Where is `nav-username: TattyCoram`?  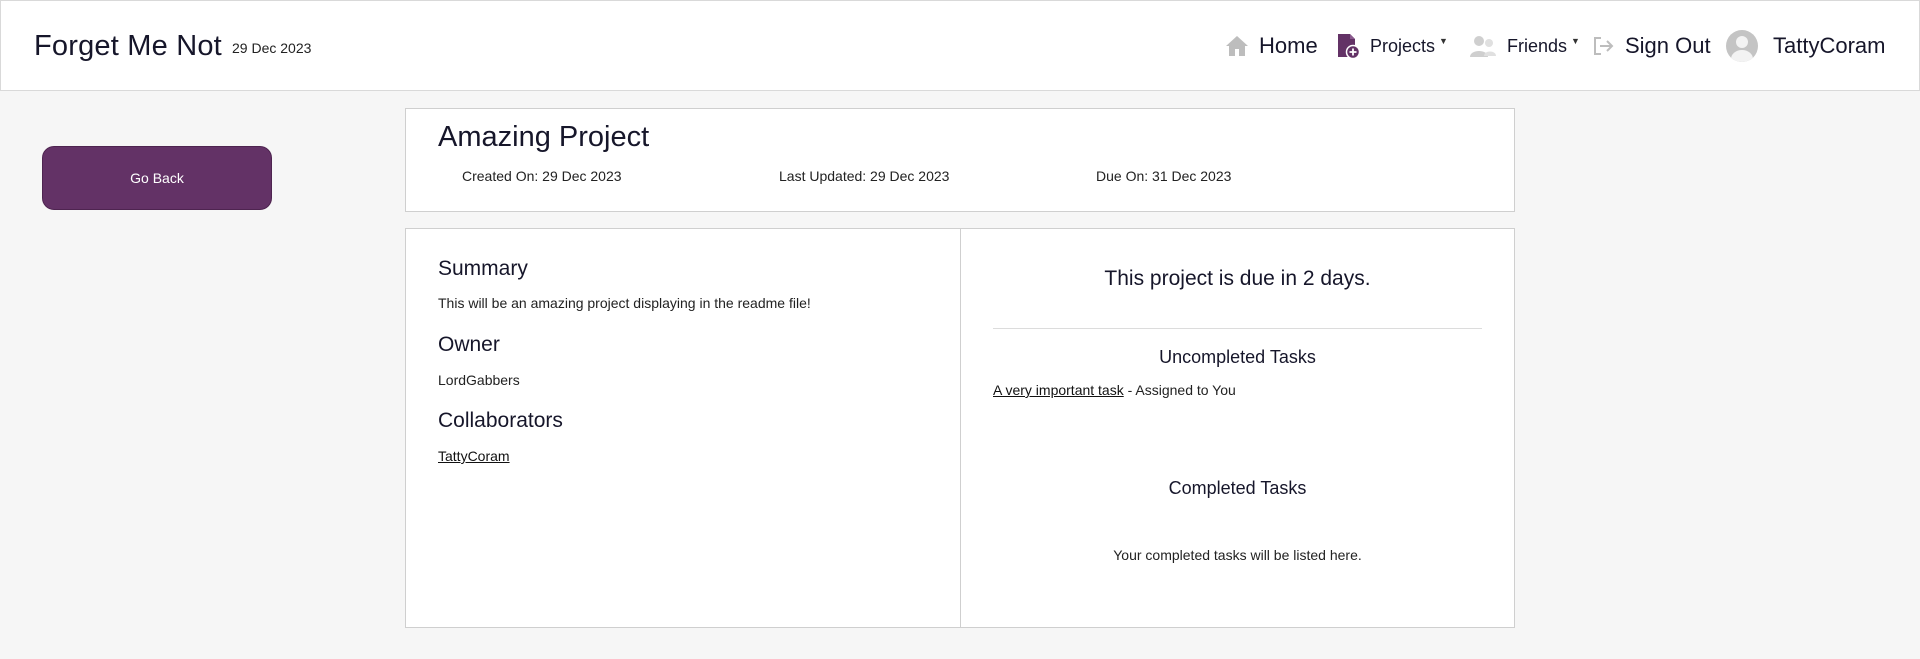 nav-username: TattyCoram is located at coordinates (1829, 45).